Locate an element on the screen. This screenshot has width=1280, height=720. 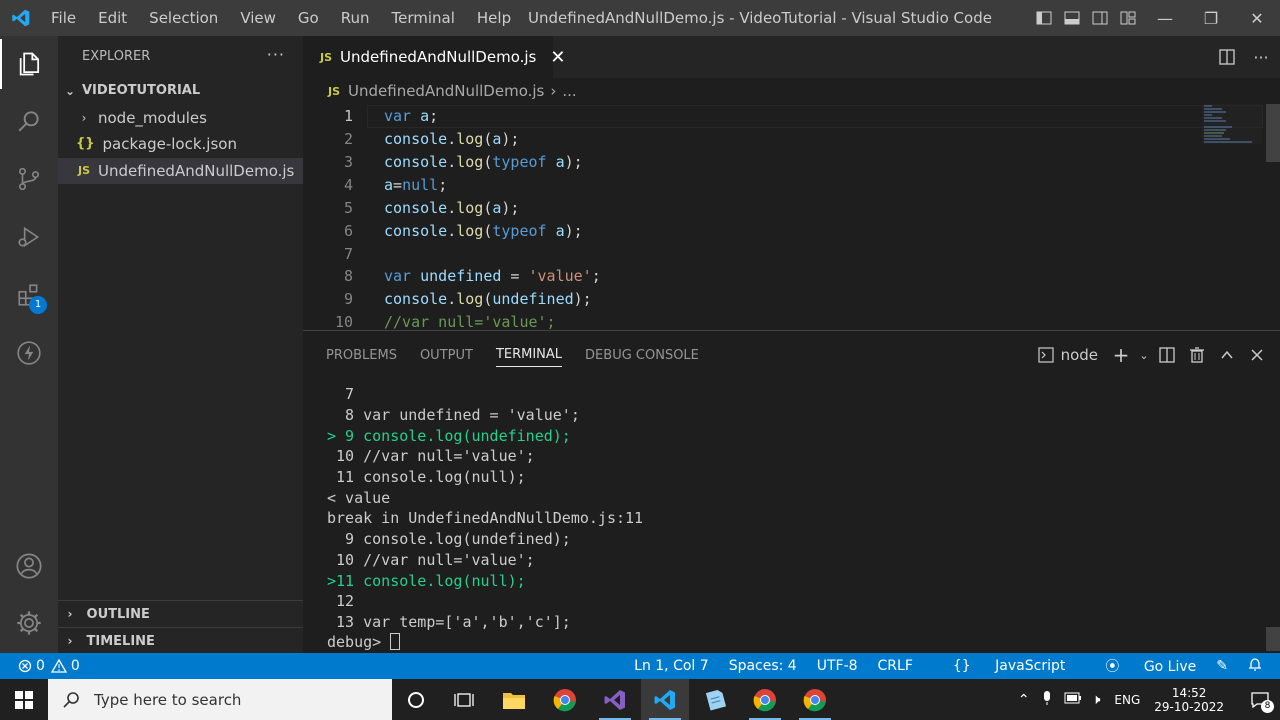
menu-selection: Selection is located at coordinates (183, 18).